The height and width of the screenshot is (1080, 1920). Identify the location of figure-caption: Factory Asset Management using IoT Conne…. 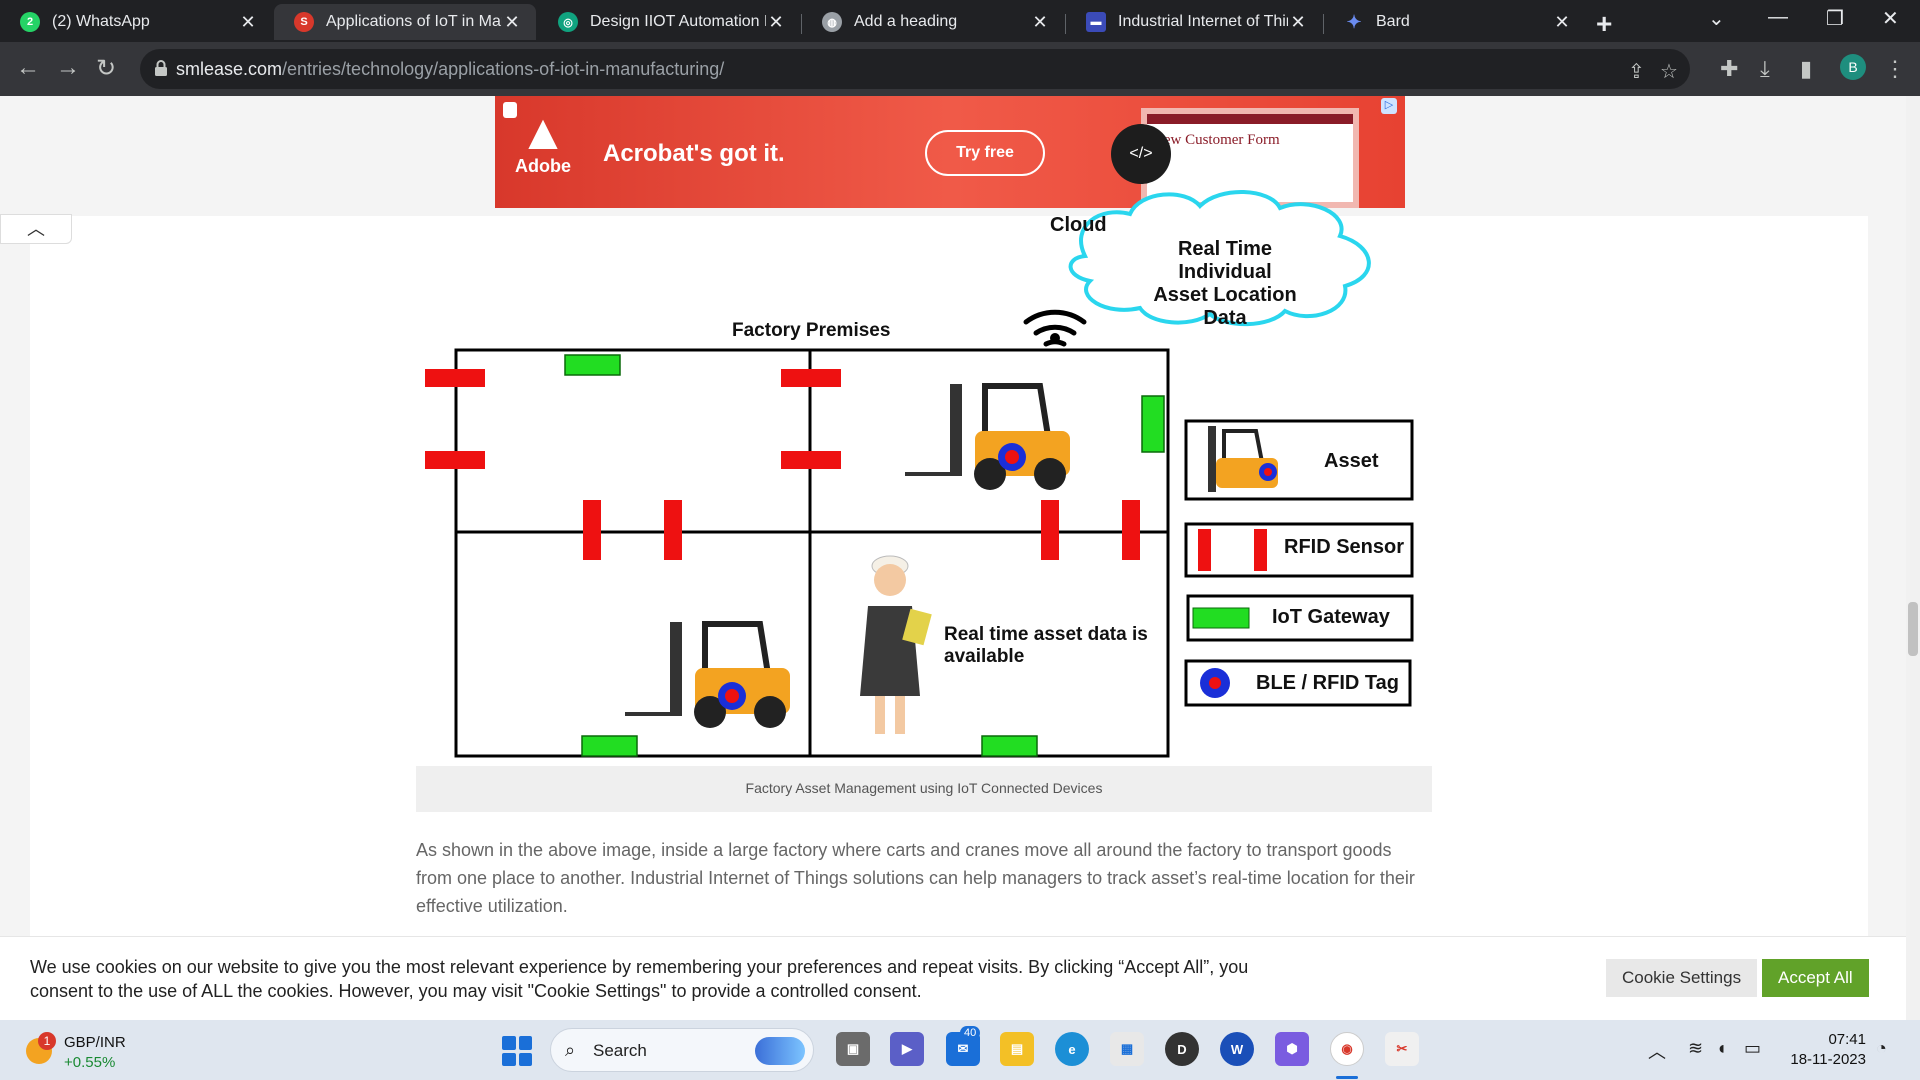
(924, 788).